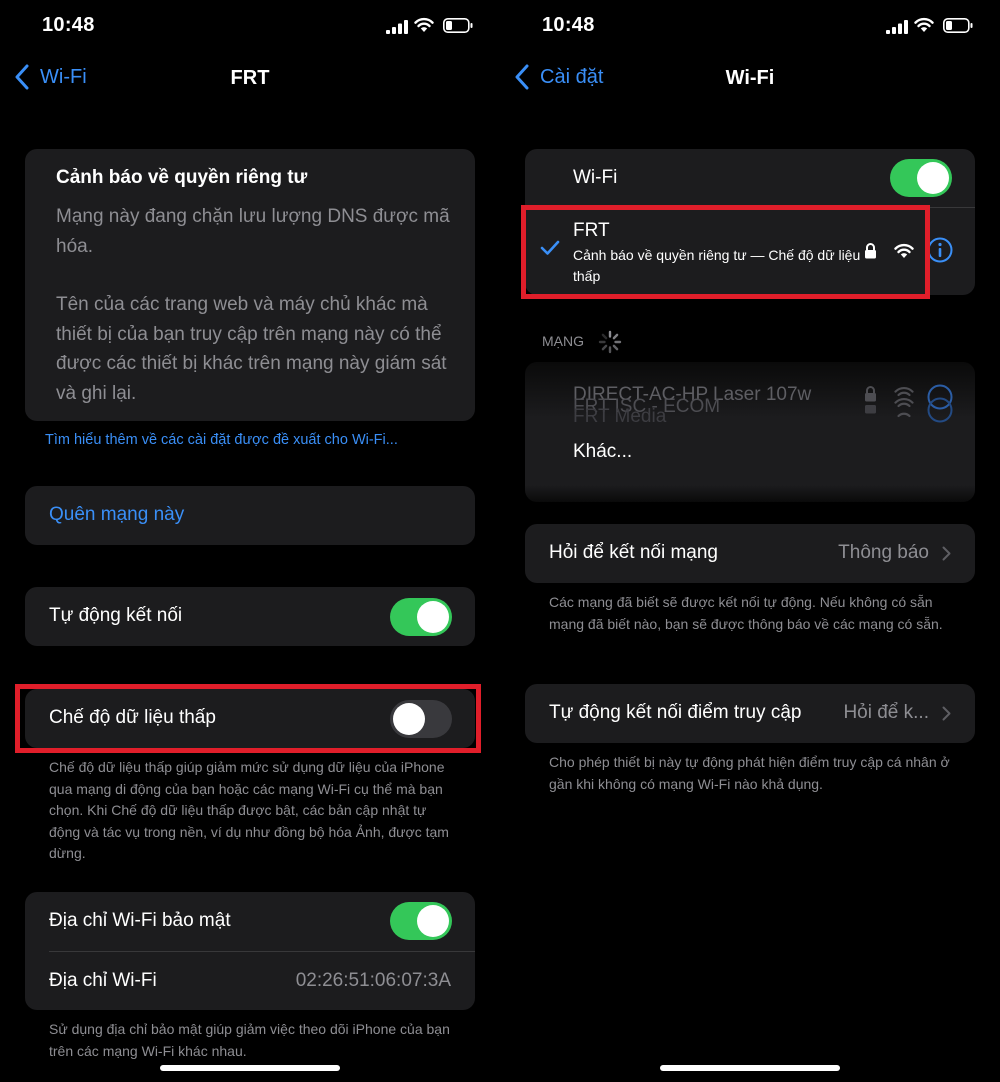  What do you see at coordinates (262, 951) in the screenshot?
I see `row-divider` at bounding box center [262, 951].